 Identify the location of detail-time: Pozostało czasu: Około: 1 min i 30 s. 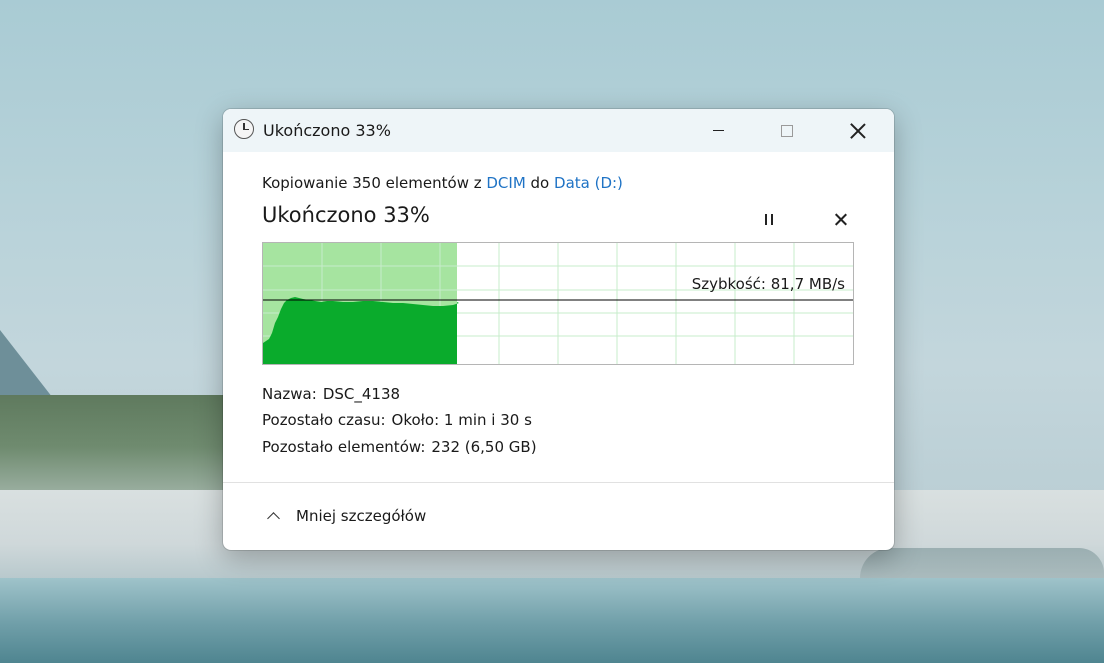
(397, 420).